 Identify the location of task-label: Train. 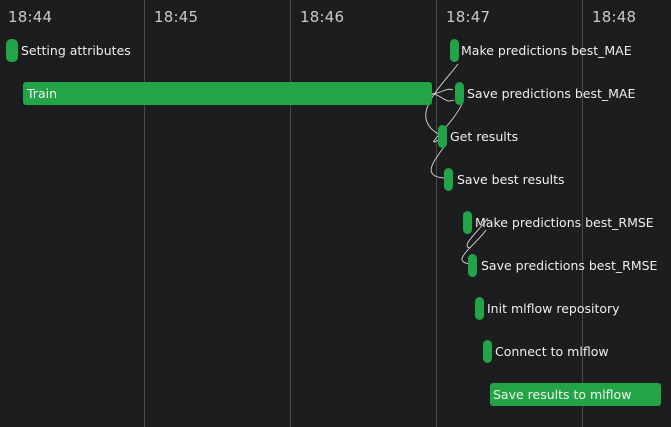
(42, 93).